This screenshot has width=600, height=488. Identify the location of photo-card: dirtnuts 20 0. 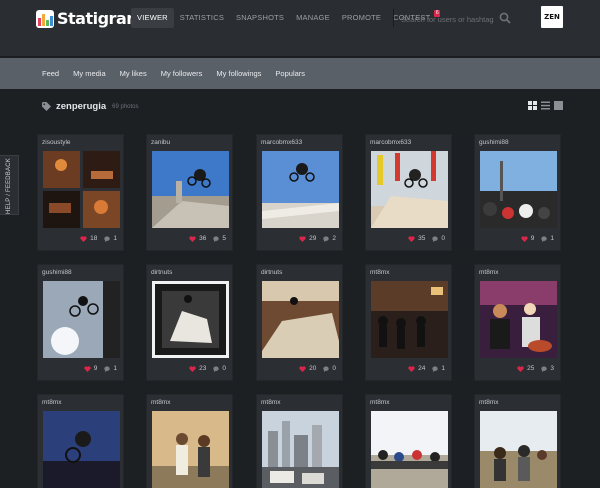
(299, 322).